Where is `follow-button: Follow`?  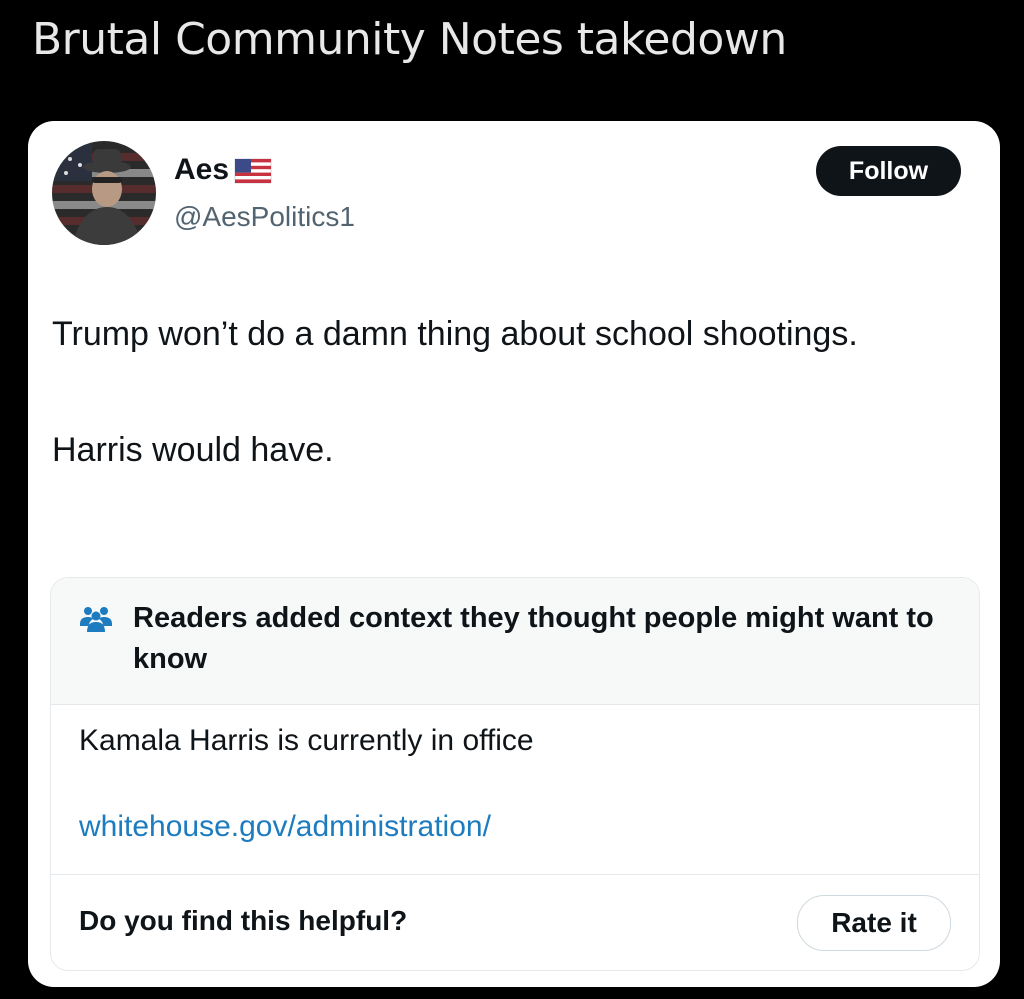
follow-button: Follow is located at coordinates (888, 171).